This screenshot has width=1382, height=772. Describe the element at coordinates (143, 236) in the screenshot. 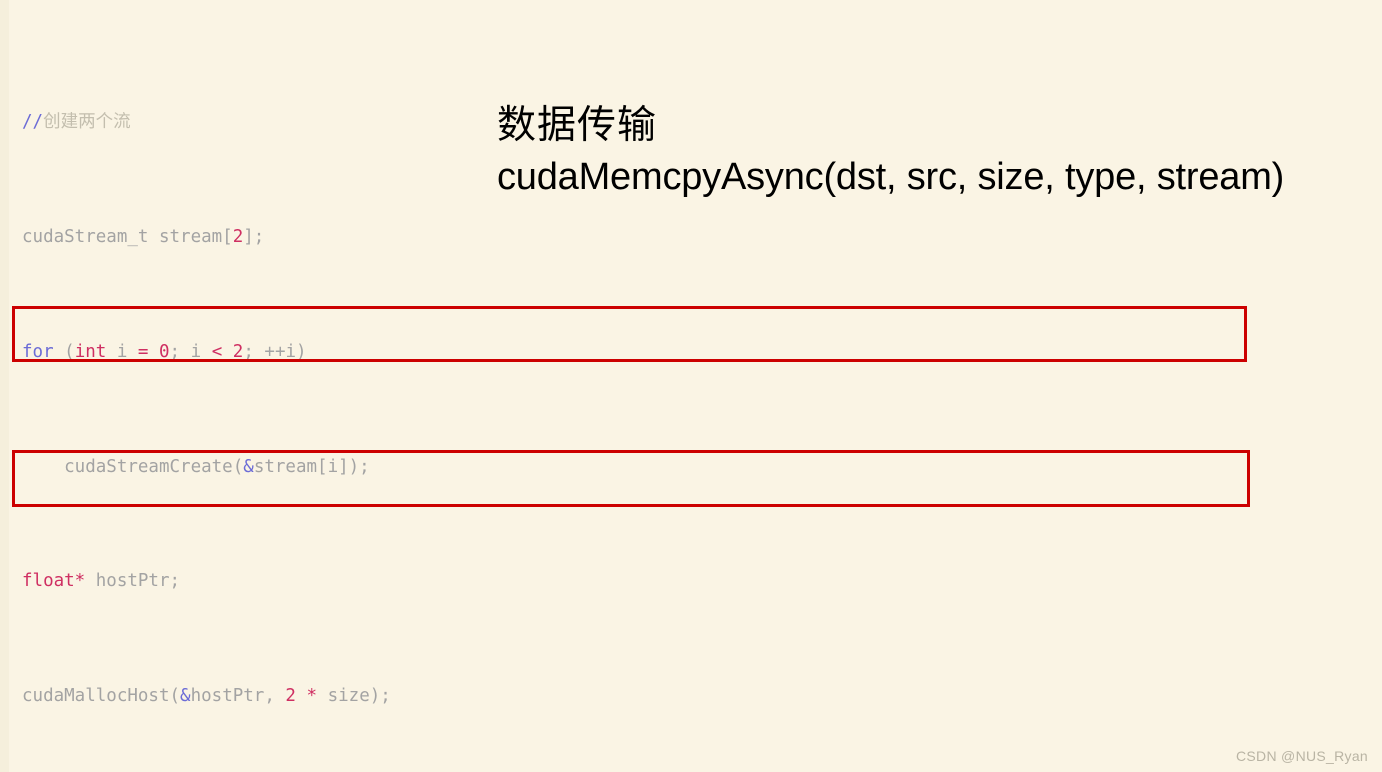

I see `code-line-2: cudaStream_t stream[2];` at that location.